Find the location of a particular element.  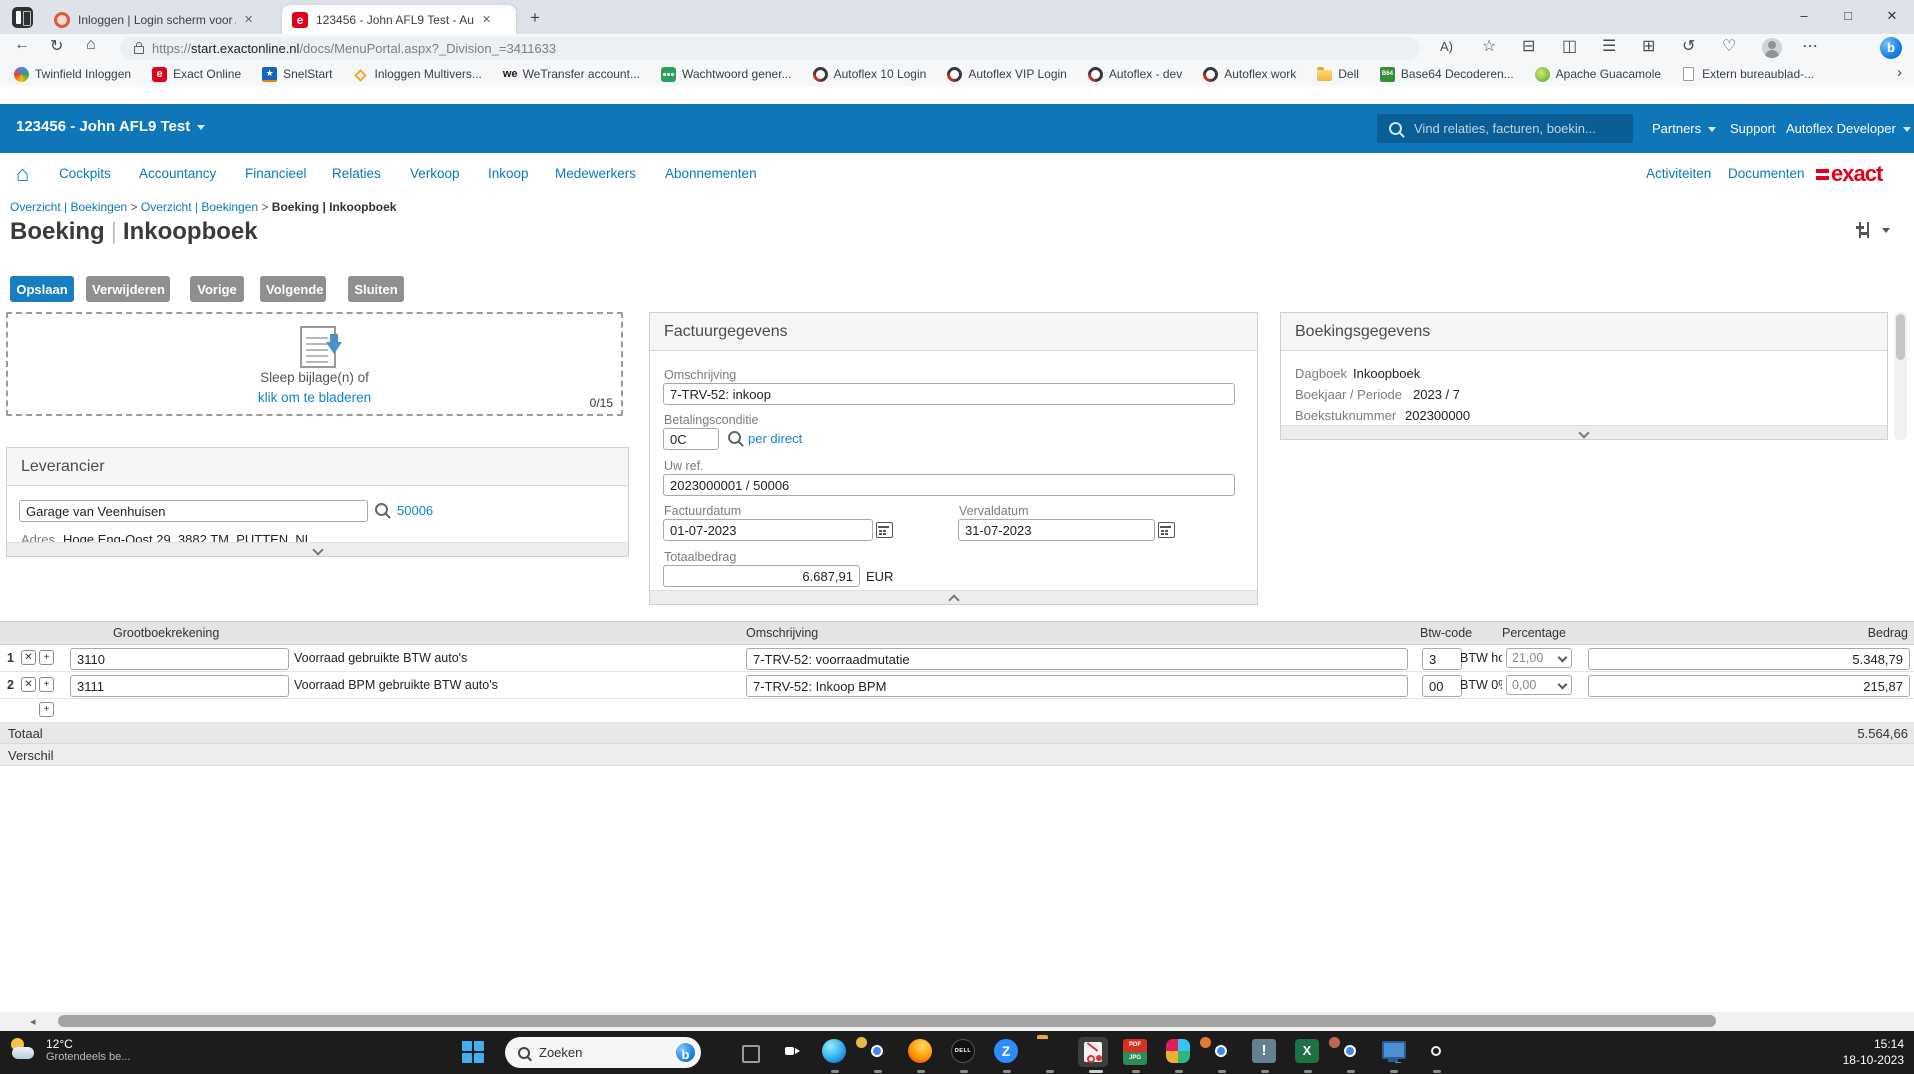

account-input is located at coordinates (179, 659).